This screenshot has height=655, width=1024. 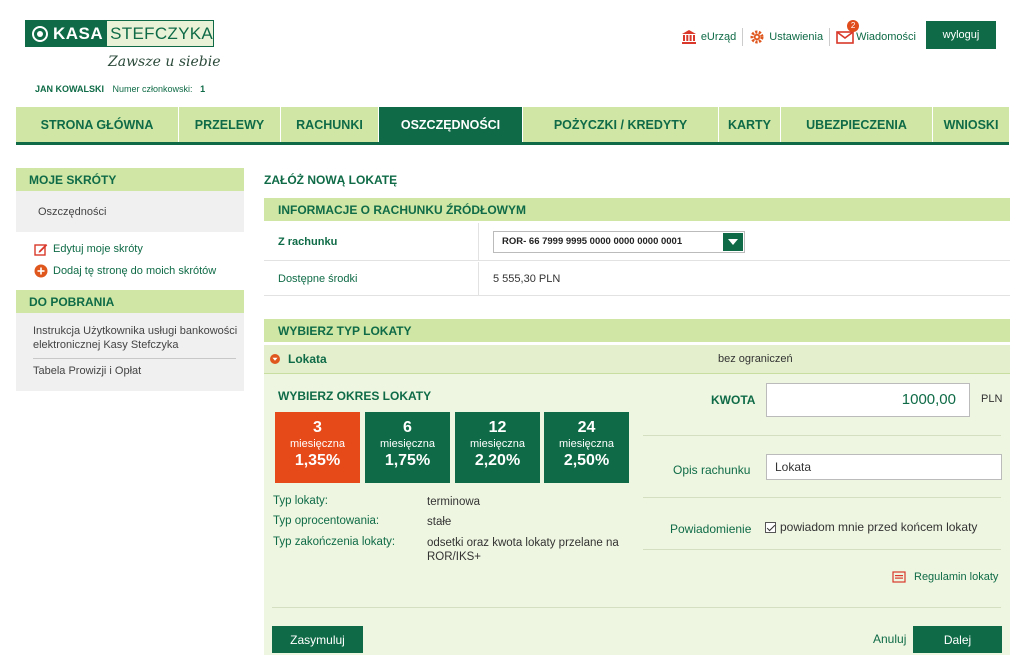 What do you see at coordinates (164, 62) in the screenshot?
I see `brand-tagline: Zawsze u siebie` at bounding box center [164, 62].